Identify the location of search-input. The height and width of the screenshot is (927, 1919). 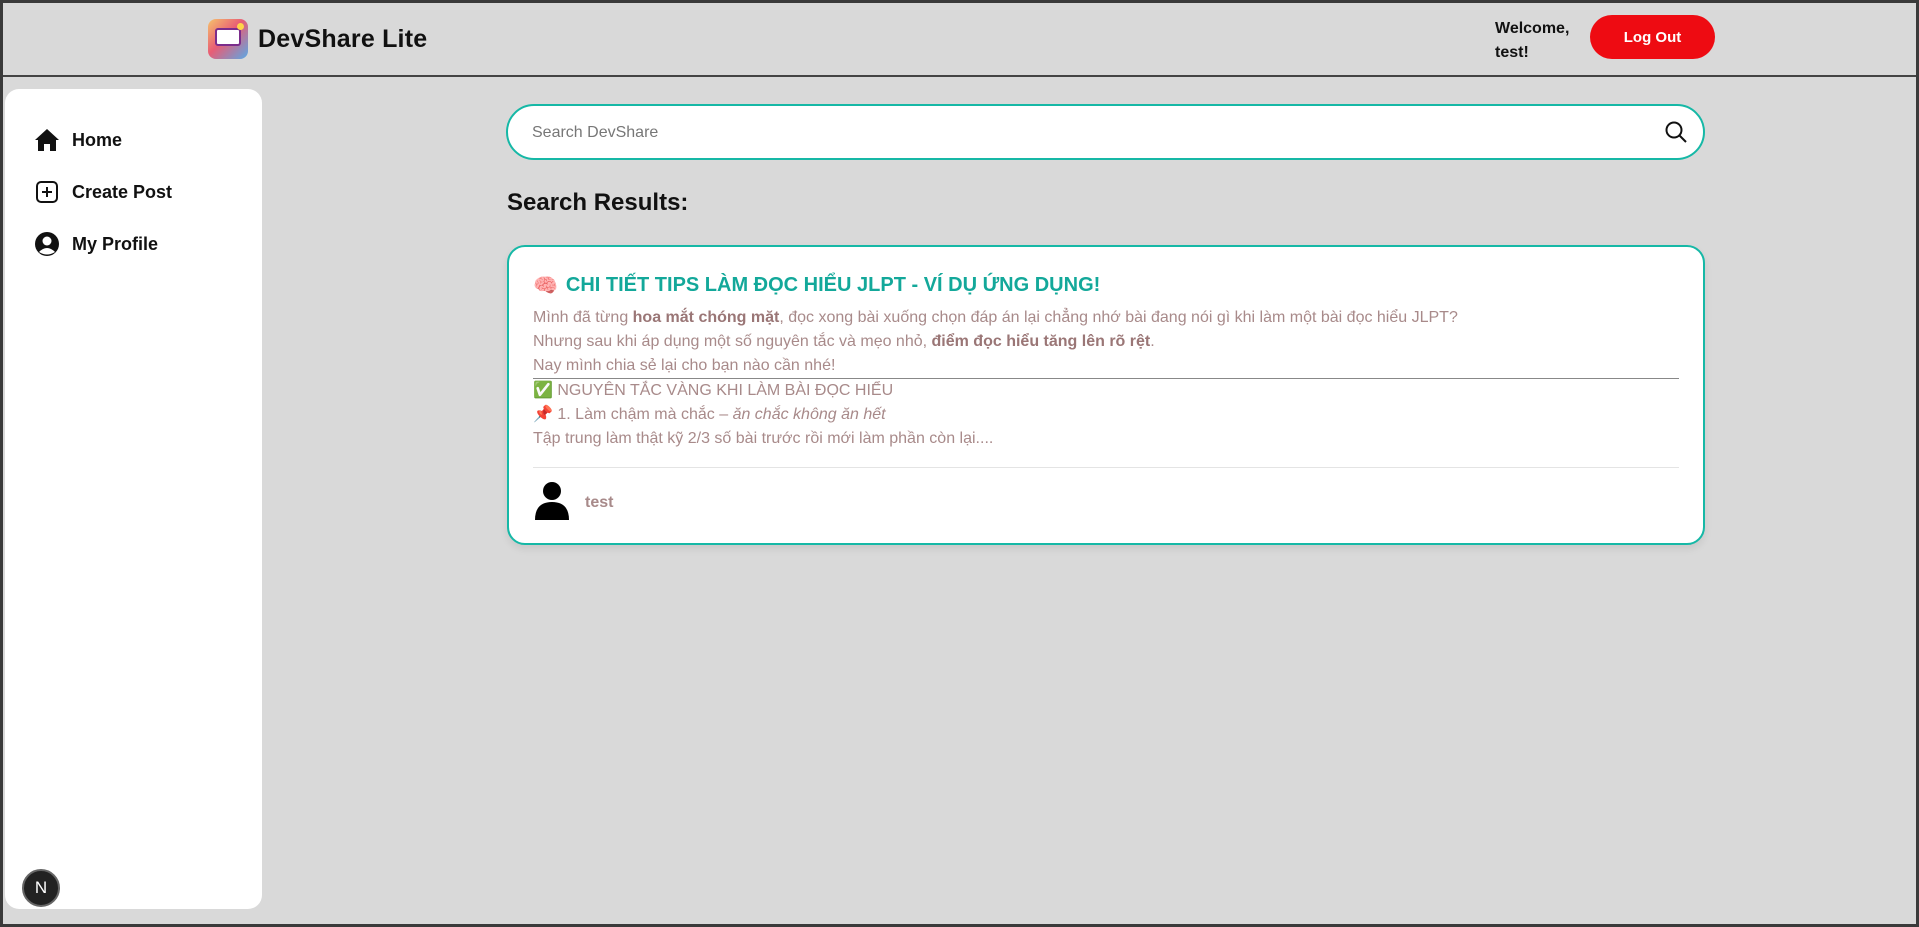
(1082, 133).